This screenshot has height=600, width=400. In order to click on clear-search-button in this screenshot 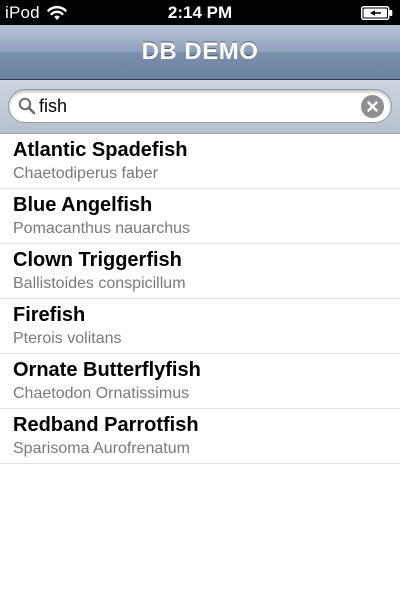, I will do `click(372, 106)`.